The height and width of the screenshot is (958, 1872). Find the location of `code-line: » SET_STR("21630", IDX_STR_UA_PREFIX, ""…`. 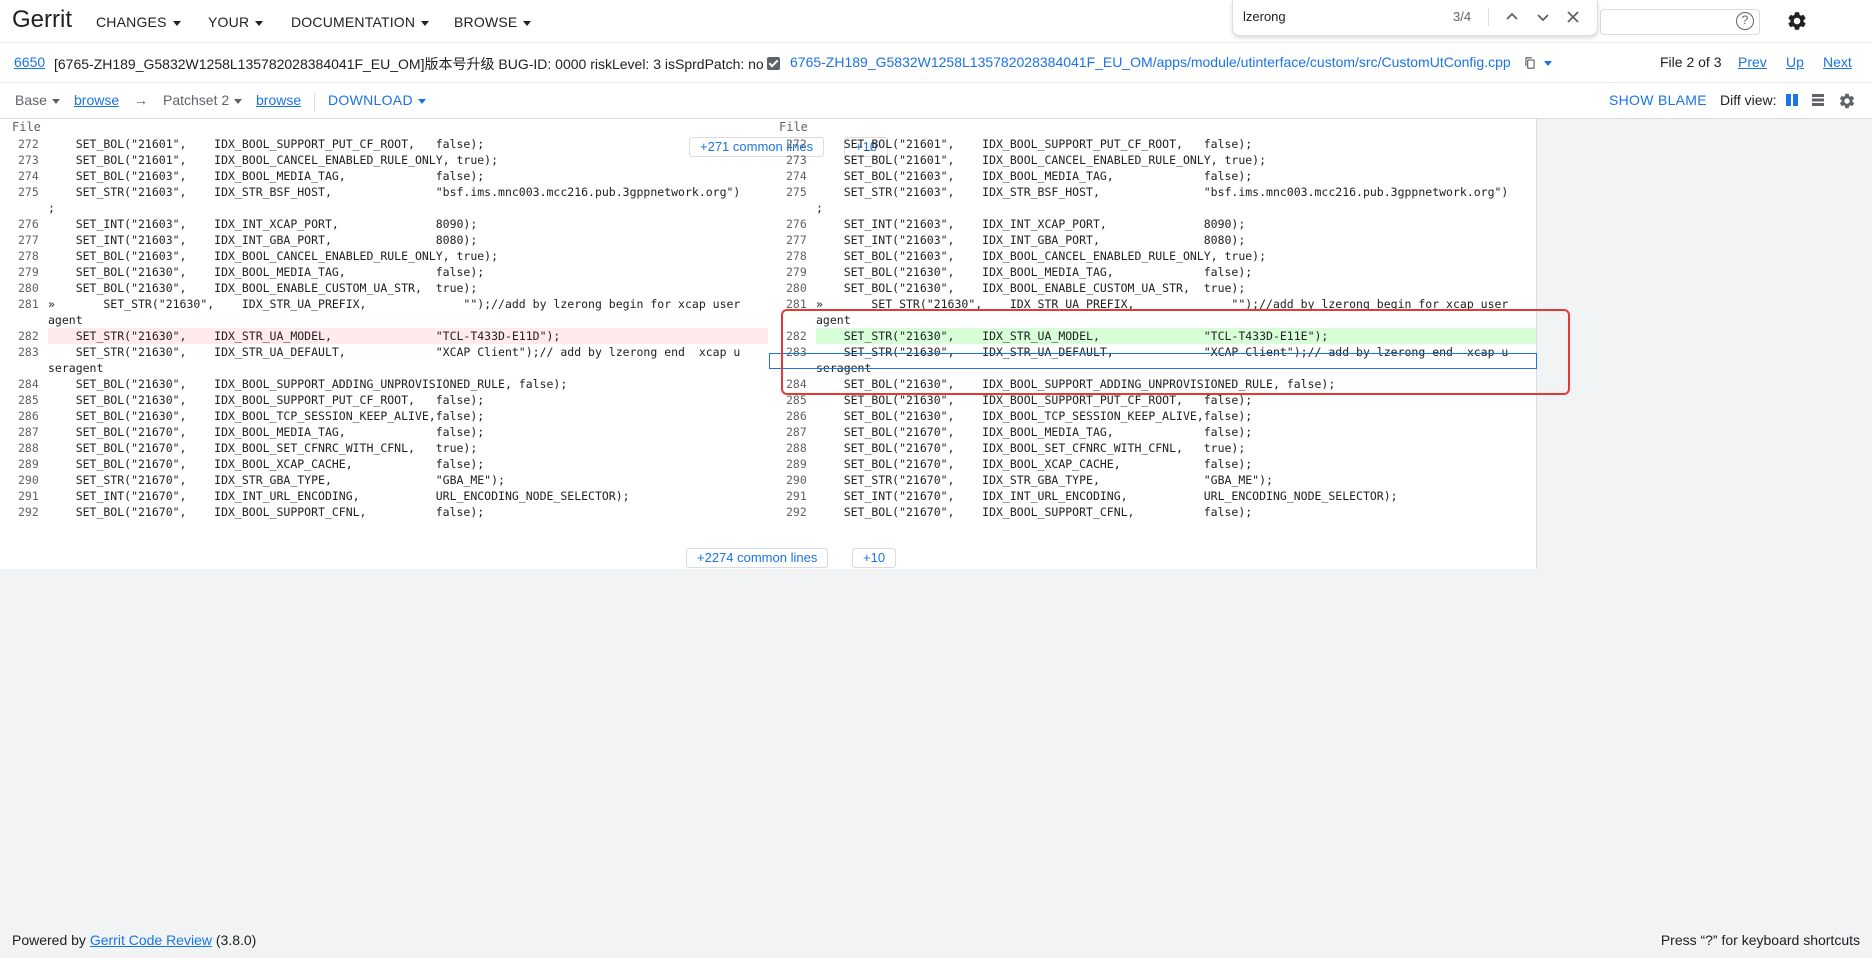

code-line: » SET_STR("21630", IDX_STR_UA_PREFIX, ""… is located at coordinates (394, 304).